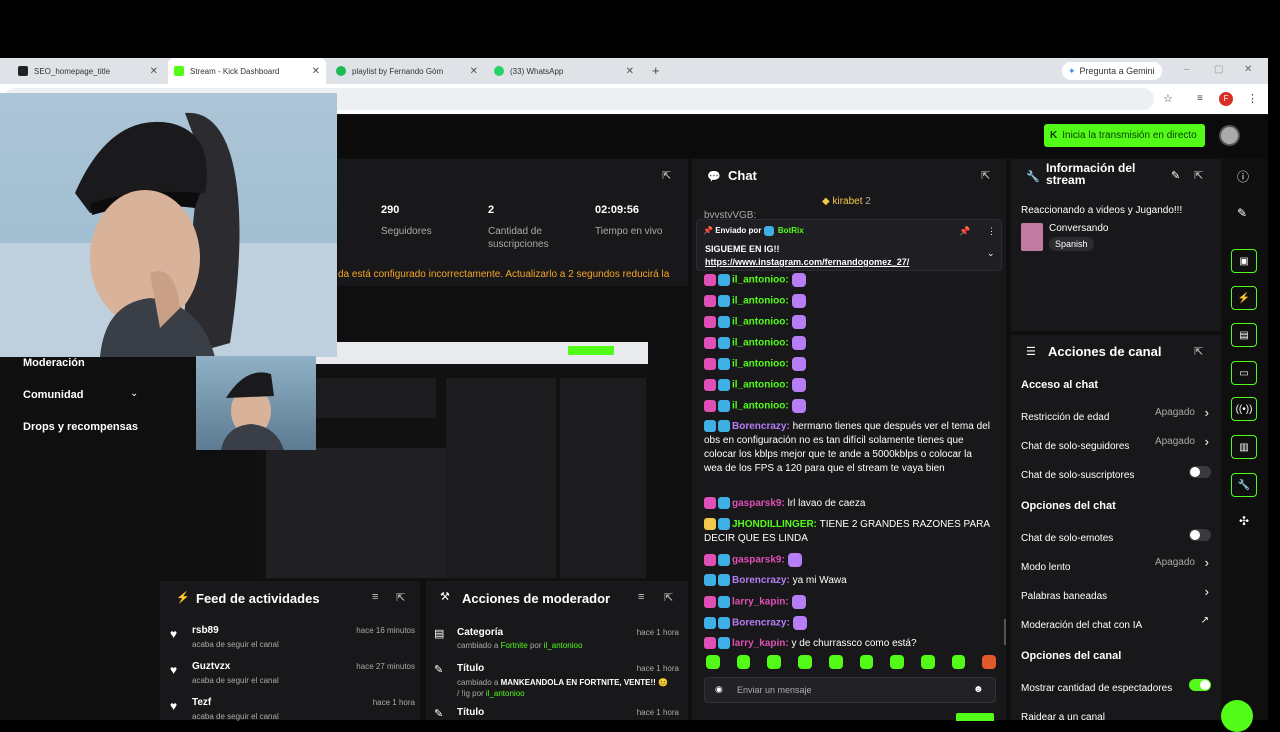 Image resolution: width=1280 pixels, height=732 pixels. I want to click on channel-action-row: Chat de solo-emotes, so click(1116, 536).